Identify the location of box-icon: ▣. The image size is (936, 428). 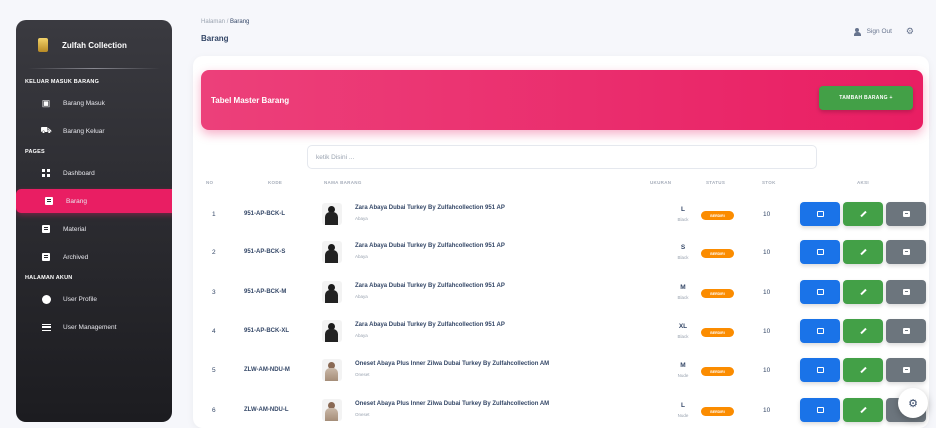
(46, 102).